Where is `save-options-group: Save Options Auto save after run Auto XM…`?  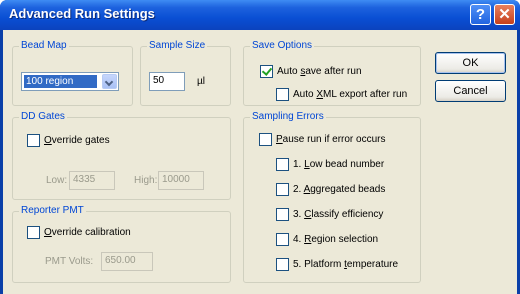 save-options-group: Save Options Auto save after run Auto XM… is located at coordinates (332, 73).